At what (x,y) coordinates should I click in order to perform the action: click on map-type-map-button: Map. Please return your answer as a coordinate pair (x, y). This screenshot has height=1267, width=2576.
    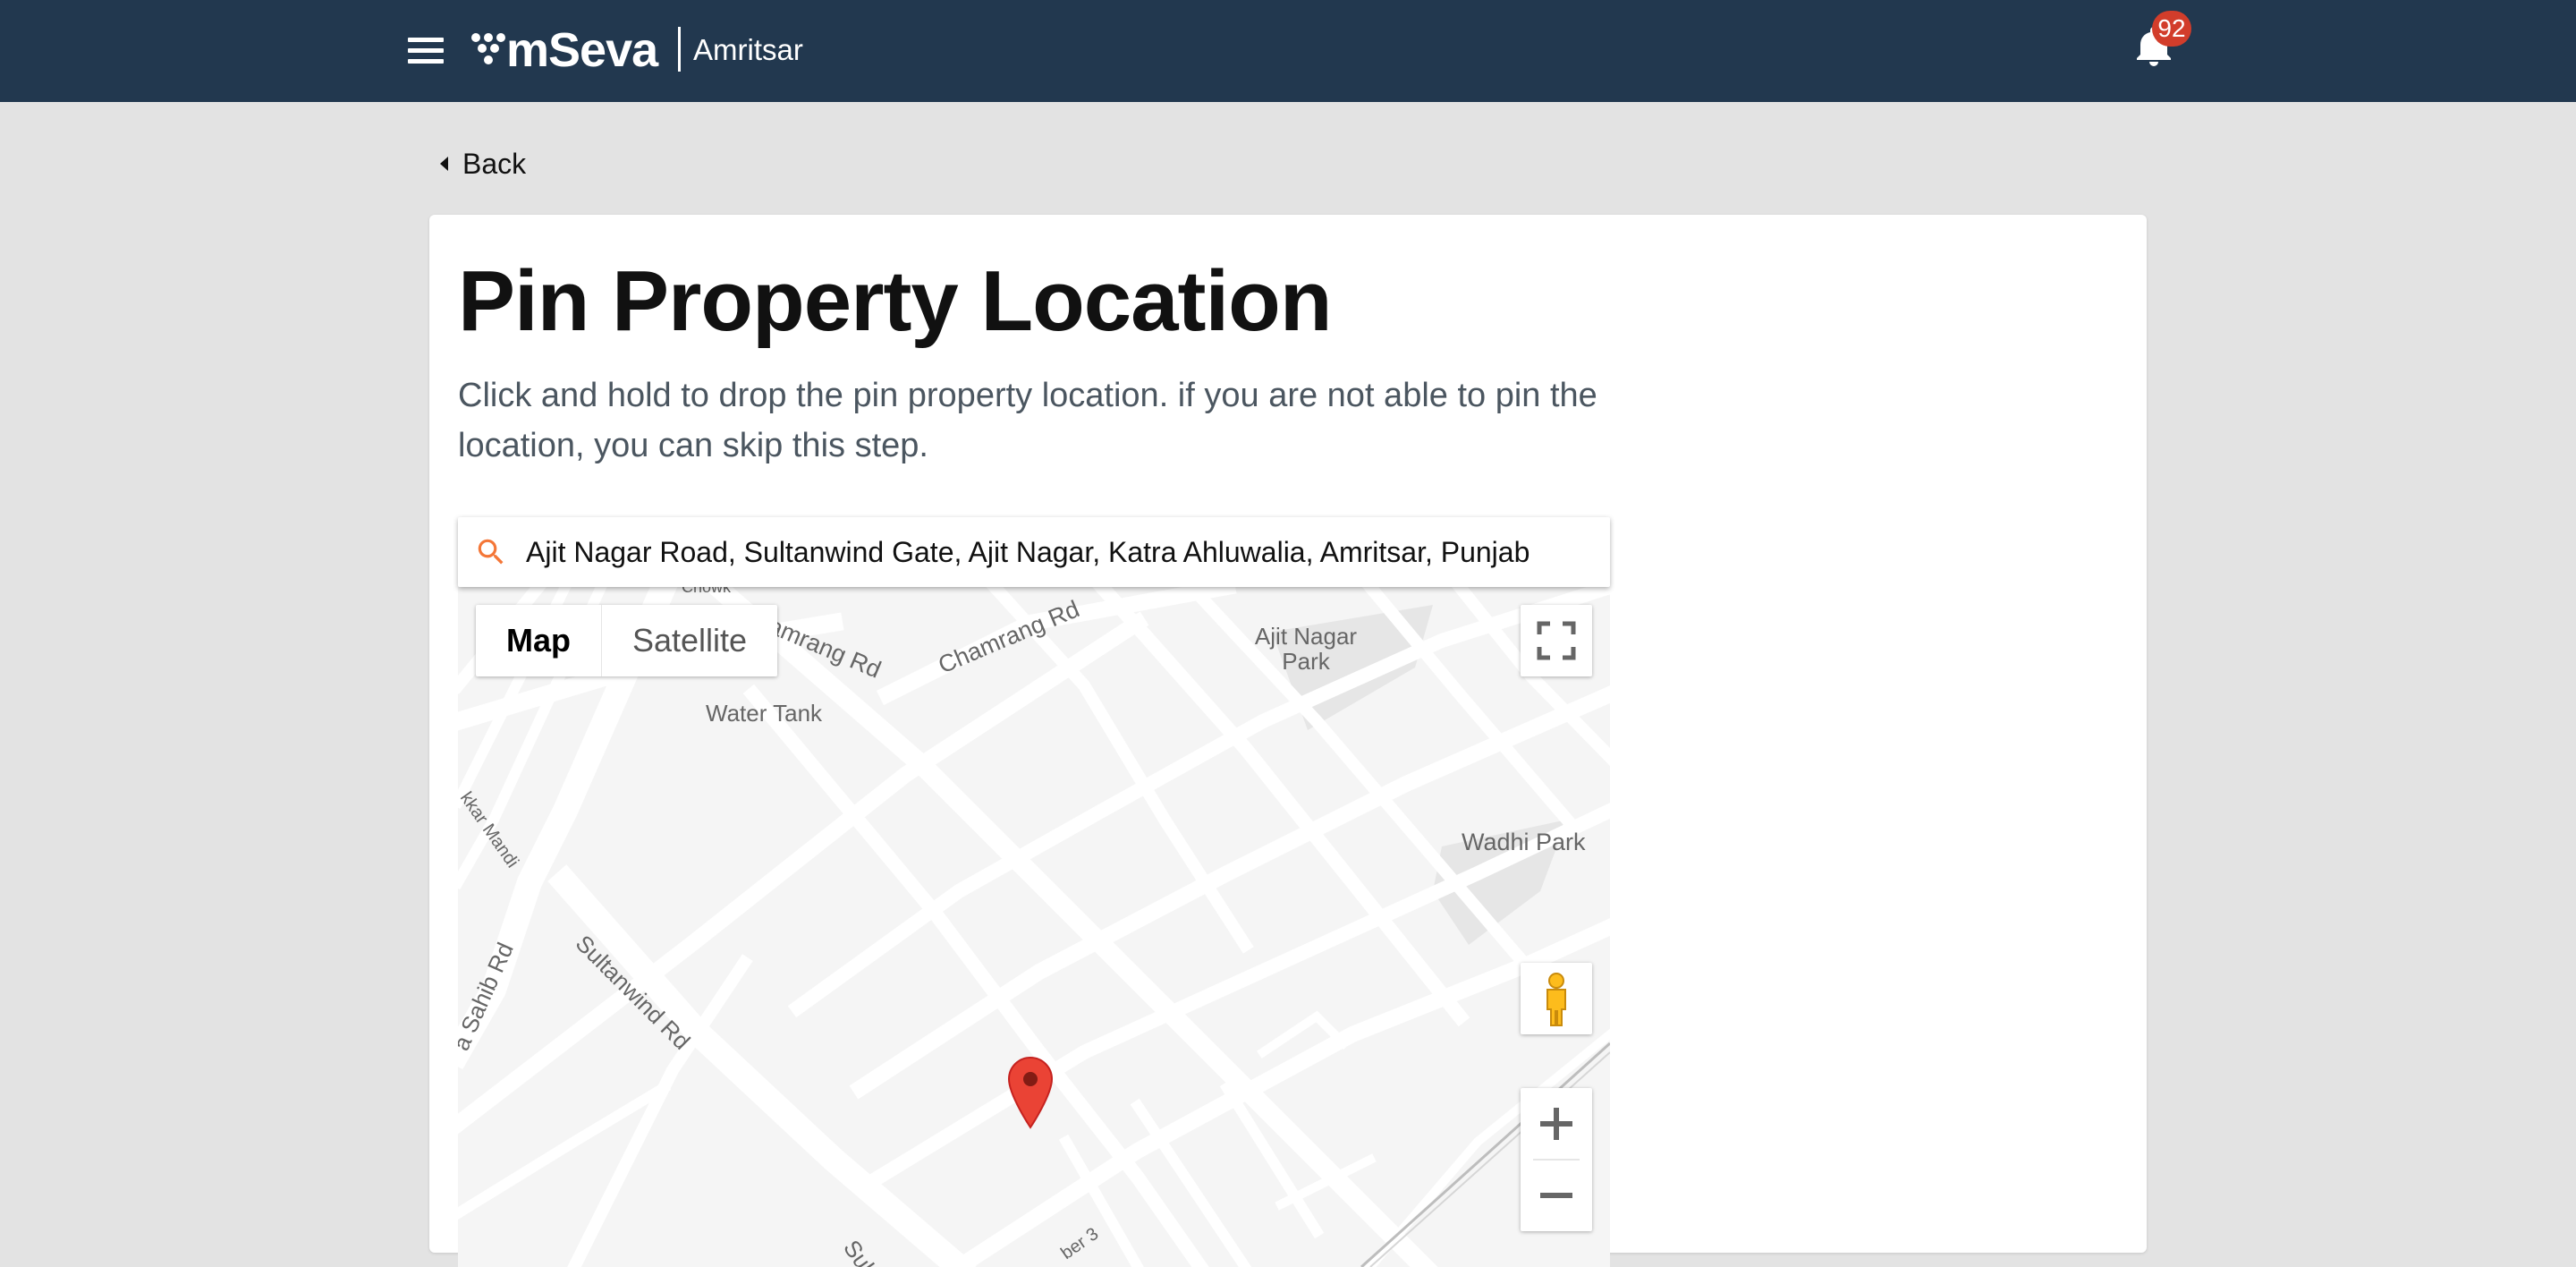
    Looking at the image, I should click on (539, 640).